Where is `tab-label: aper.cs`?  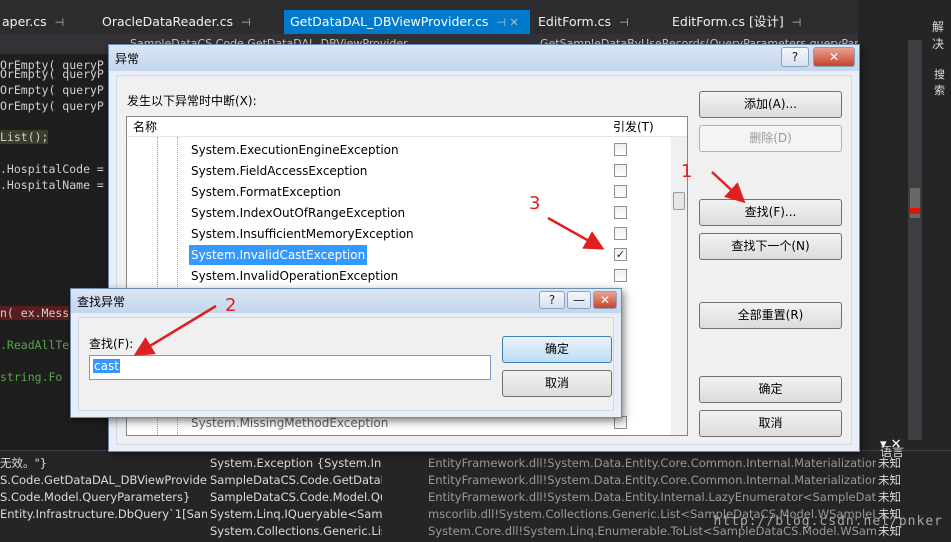
tab-label: aper.cs is located at coordinates (24, 21).